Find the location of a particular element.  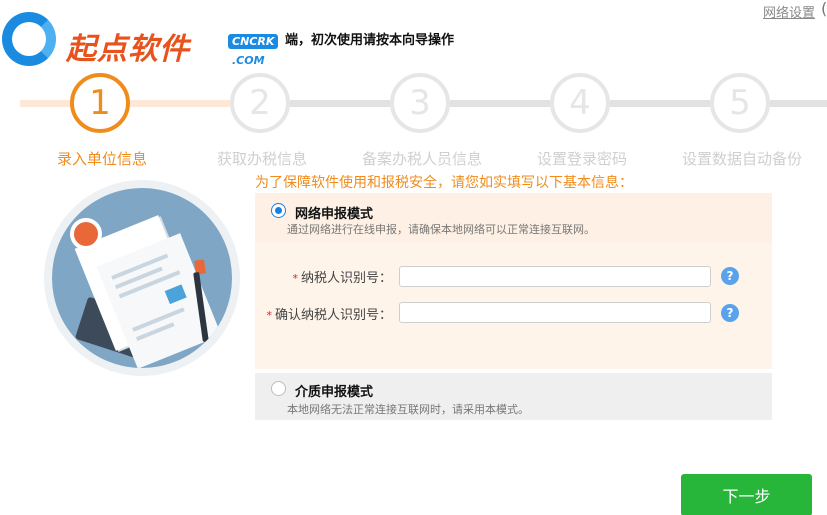

header-message: 端，初次使用请按本向导操作 is located at coordinates (370, 40).